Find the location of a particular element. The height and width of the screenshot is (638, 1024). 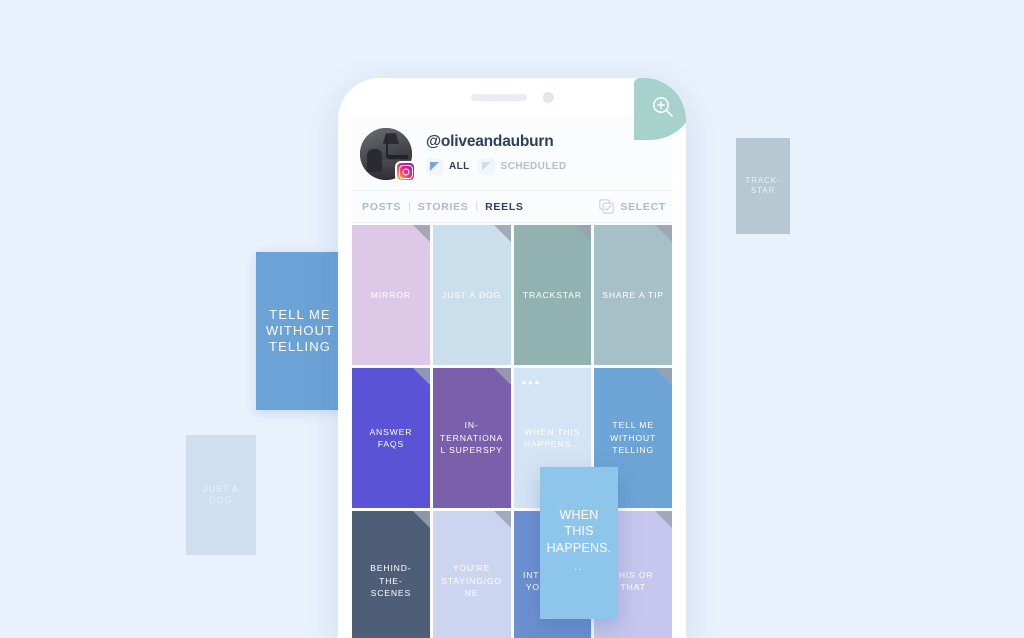

grid-tile-label: YOU'RE STAYING/GONE is located at coordinates (471, 581).